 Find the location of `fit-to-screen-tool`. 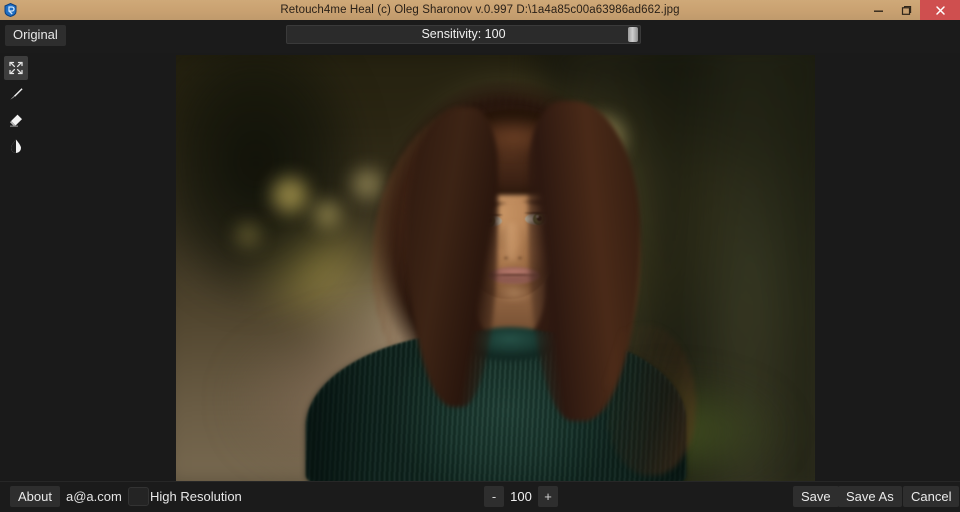

fit-to-screen-tool is located at coordinates (16, 68).